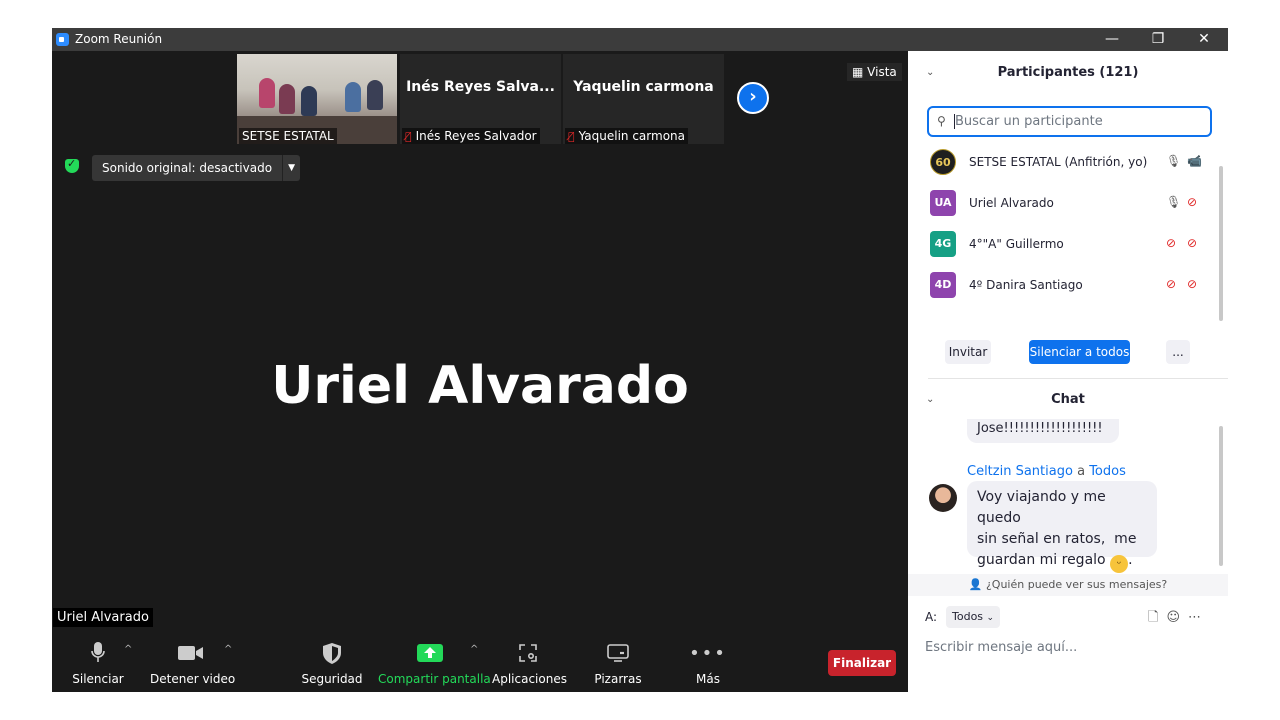 The height and width of the screenshot is (720, 1280). I want to click on microphone-icon, so click(98, 653).